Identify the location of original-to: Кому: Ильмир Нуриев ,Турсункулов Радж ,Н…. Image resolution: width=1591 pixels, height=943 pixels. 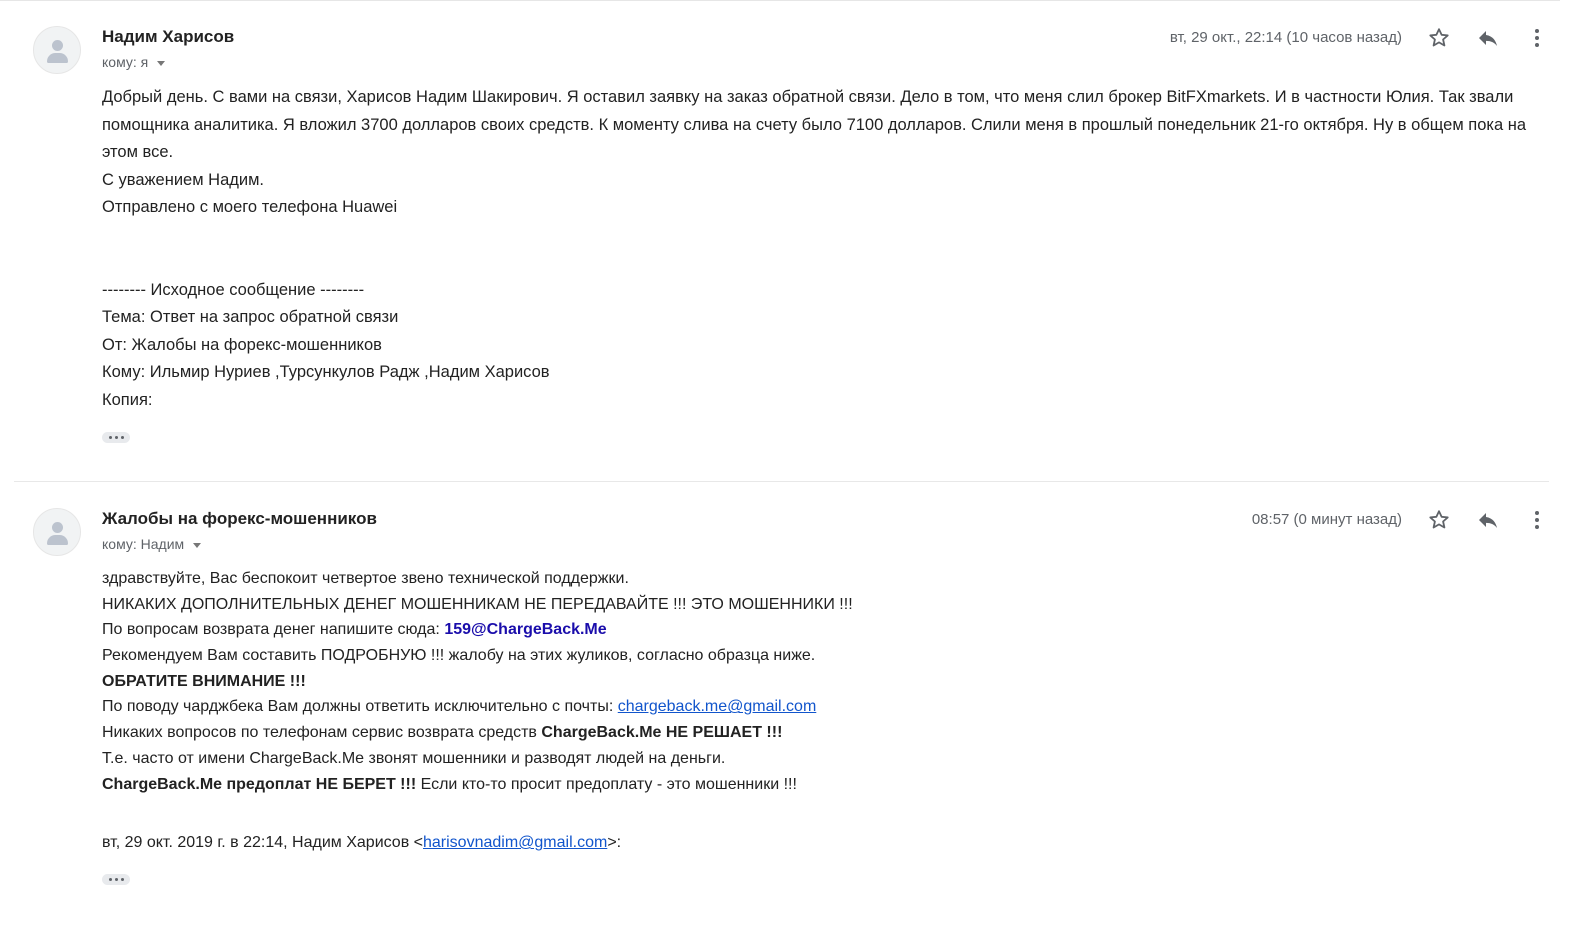
(326, 372).